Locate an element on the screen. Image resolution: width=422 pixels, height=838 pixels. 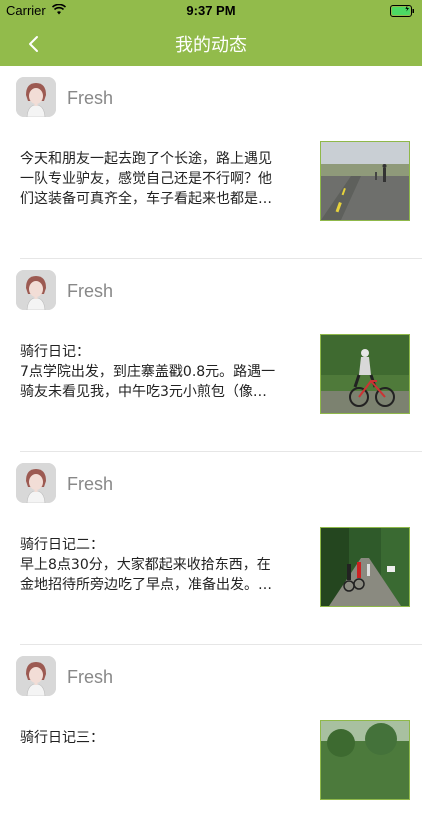
post-text-line: 一队专业驴友，感觉自己还是不行啊？他 is located at coordinates (146, 179).